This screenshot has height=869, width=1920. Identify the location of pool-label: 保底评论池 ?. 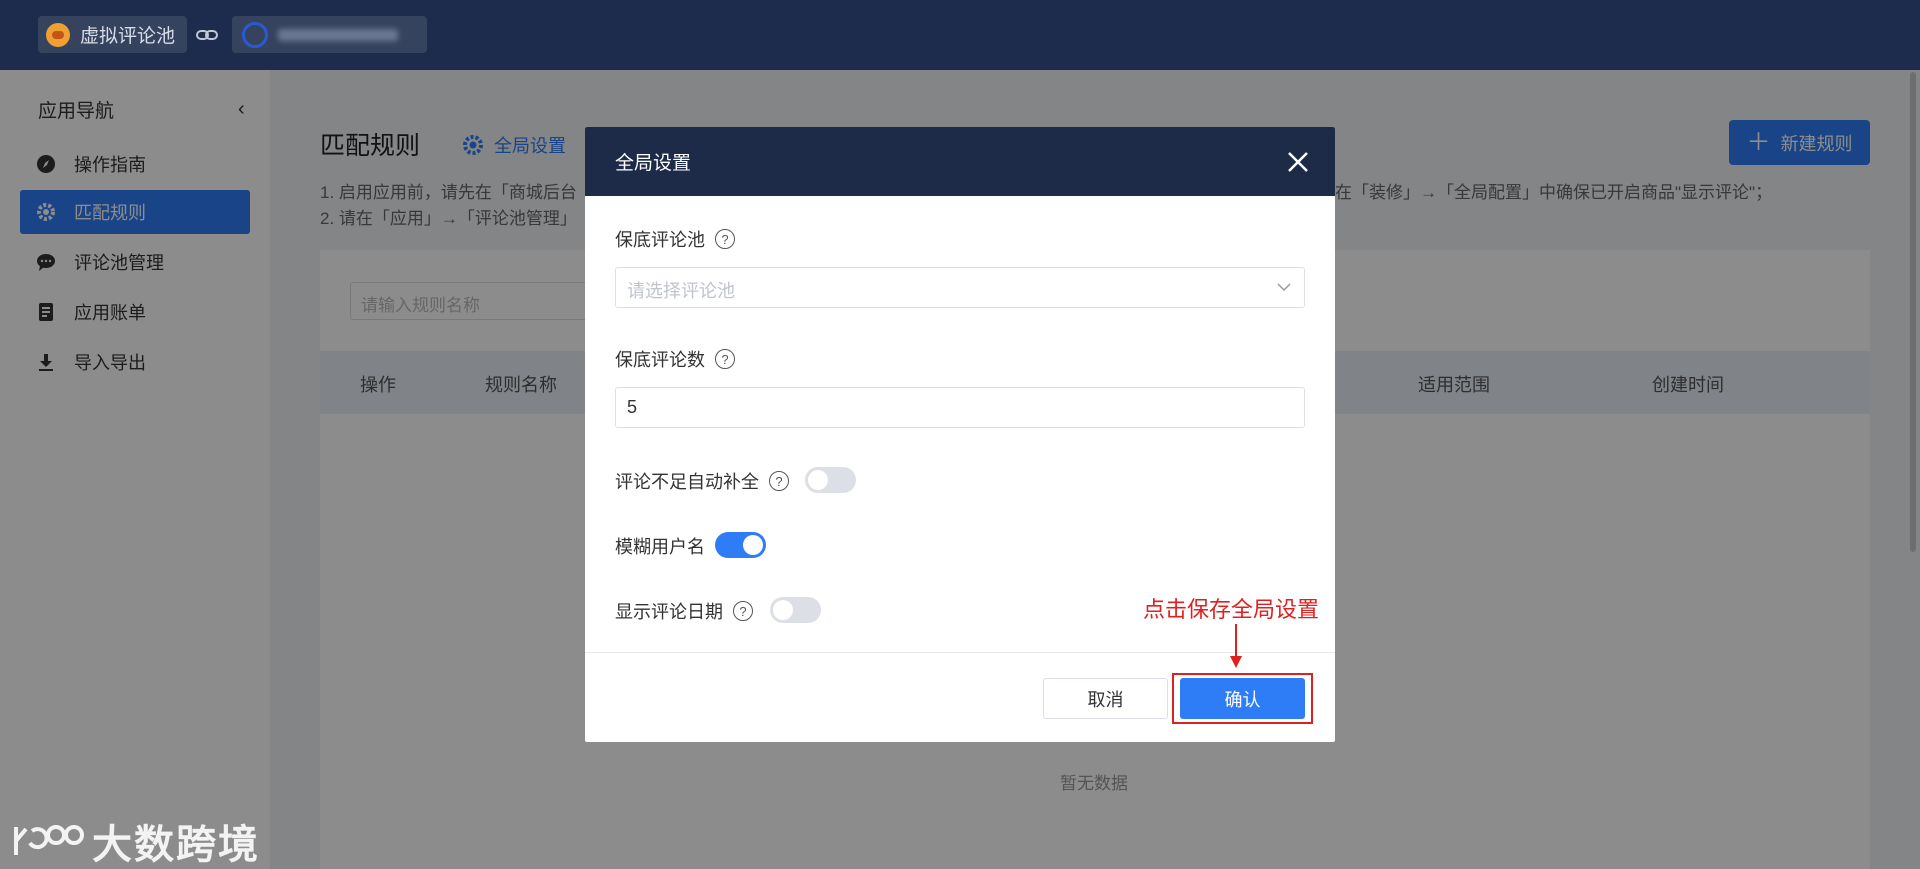
(675, 239).